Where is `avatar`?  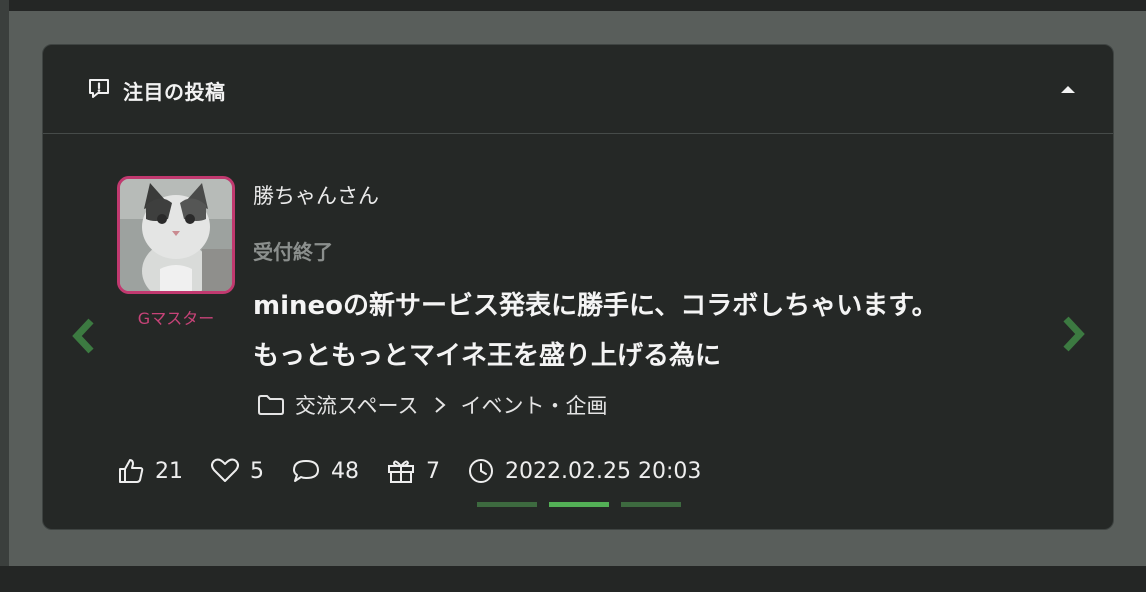
avatar is located at coordinates (176, 235).